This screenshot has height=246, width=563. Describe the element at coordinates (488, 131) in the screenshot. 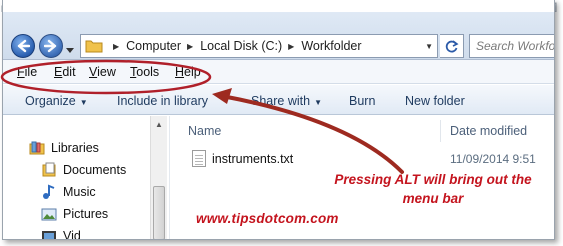

I see `column-header-date-modified: Date modified` at that location.